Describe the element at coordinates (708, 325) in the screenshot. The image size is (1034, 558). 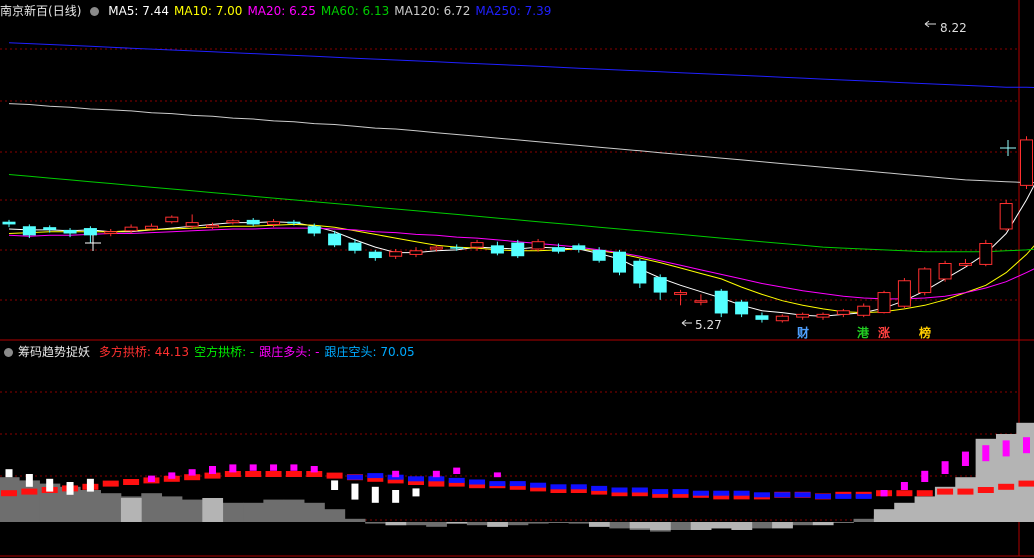
I see `low-price-label: 5.27` at that location.